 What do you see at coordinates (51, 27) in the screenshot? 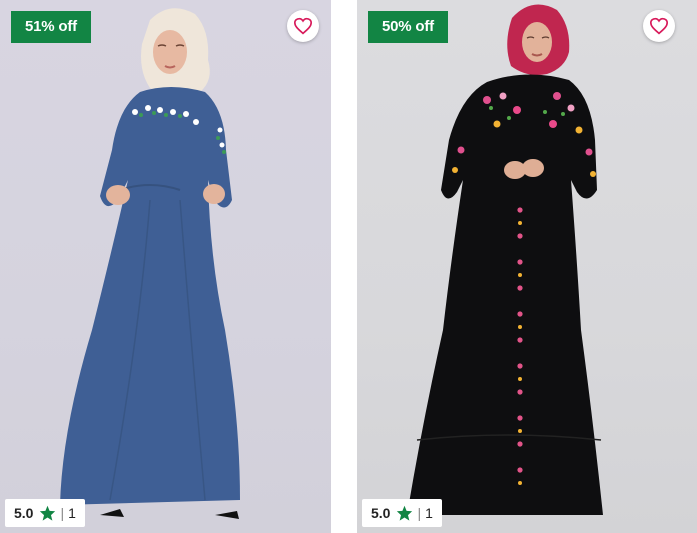
I see `discount-badge: 51% off` at bounding box center [51, 27].